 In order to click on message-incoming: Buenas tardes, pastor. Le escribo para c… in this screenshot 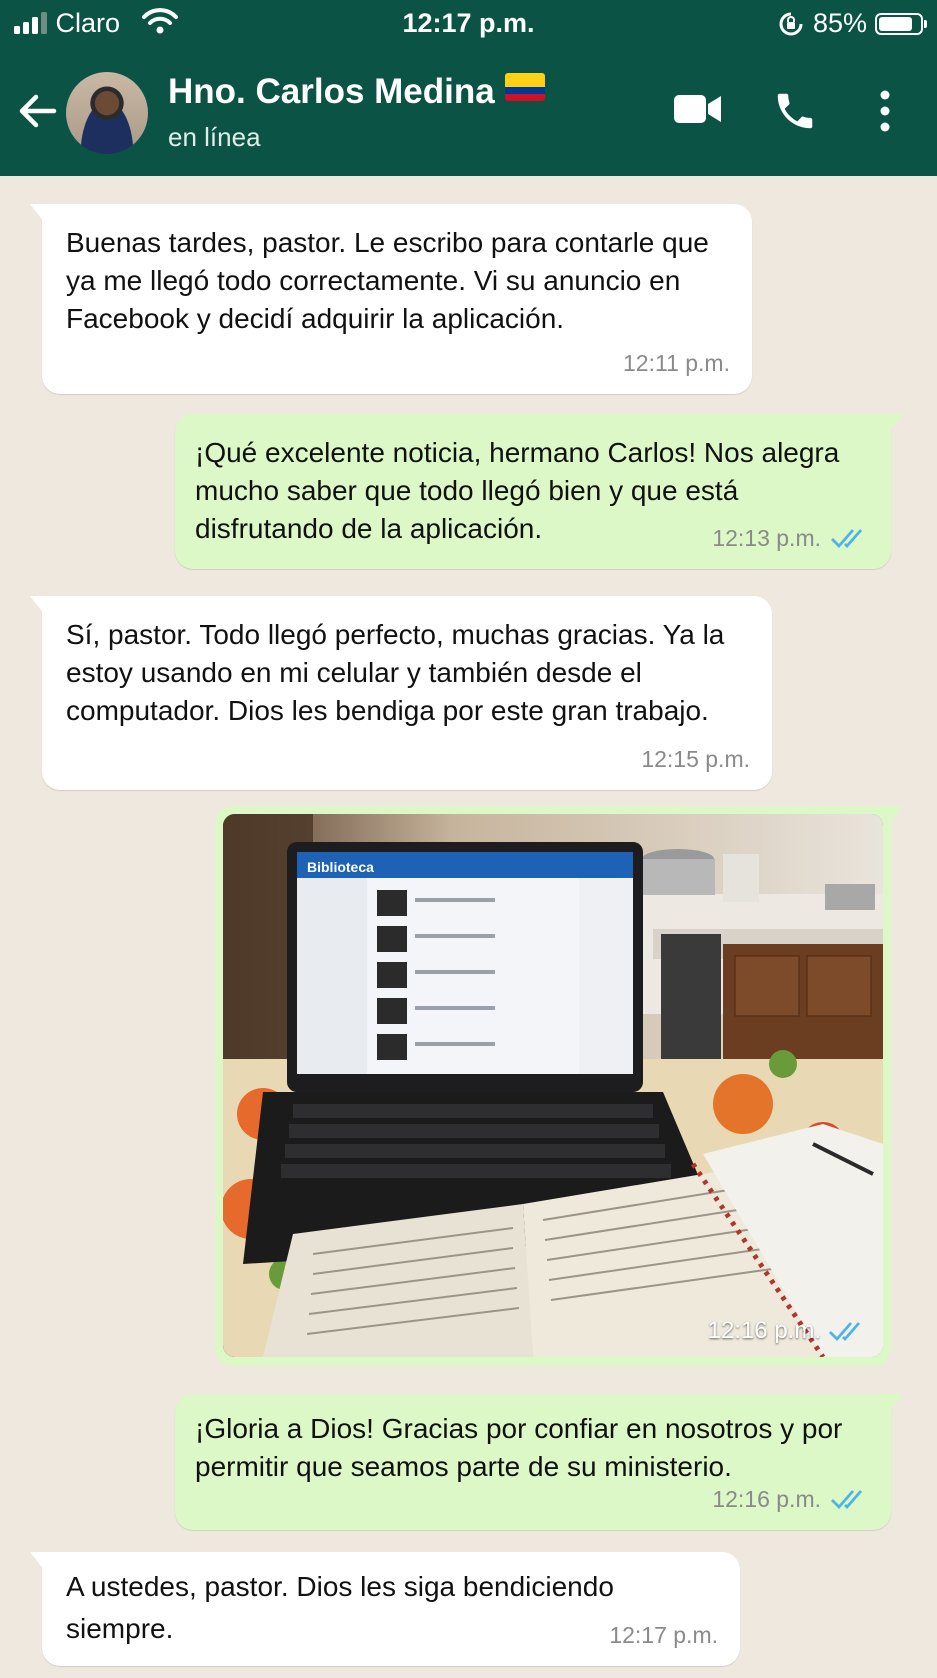, I will do `click(391, 299)`.